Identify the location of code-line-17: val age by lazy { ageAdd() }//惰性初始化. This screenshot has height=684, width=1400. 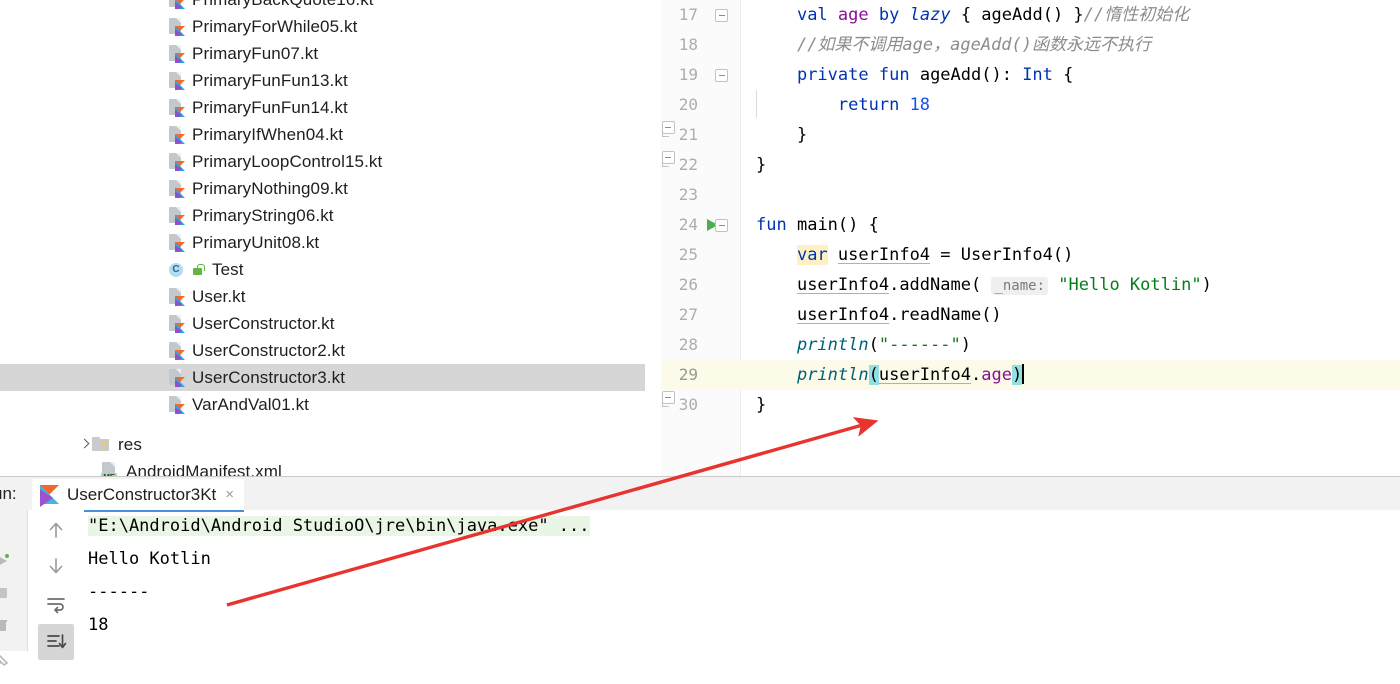
(1070, 15).